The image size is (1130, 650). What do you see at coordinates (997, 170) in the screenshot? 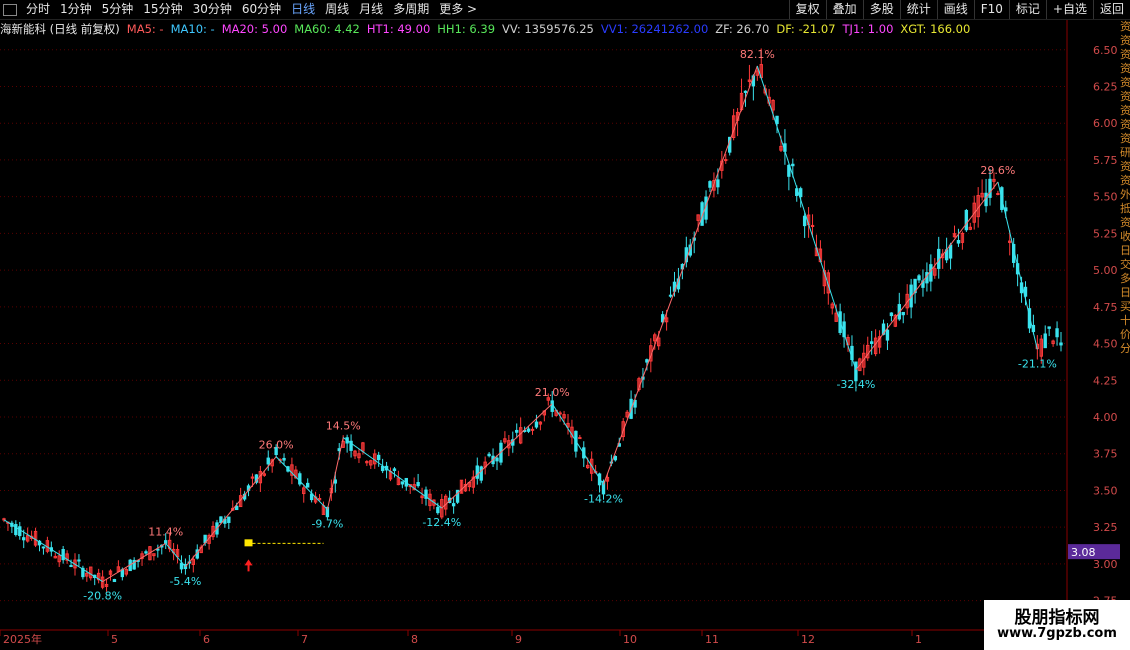
I see `zigzag-label: 29.6%` at bounding box center [997, 170].